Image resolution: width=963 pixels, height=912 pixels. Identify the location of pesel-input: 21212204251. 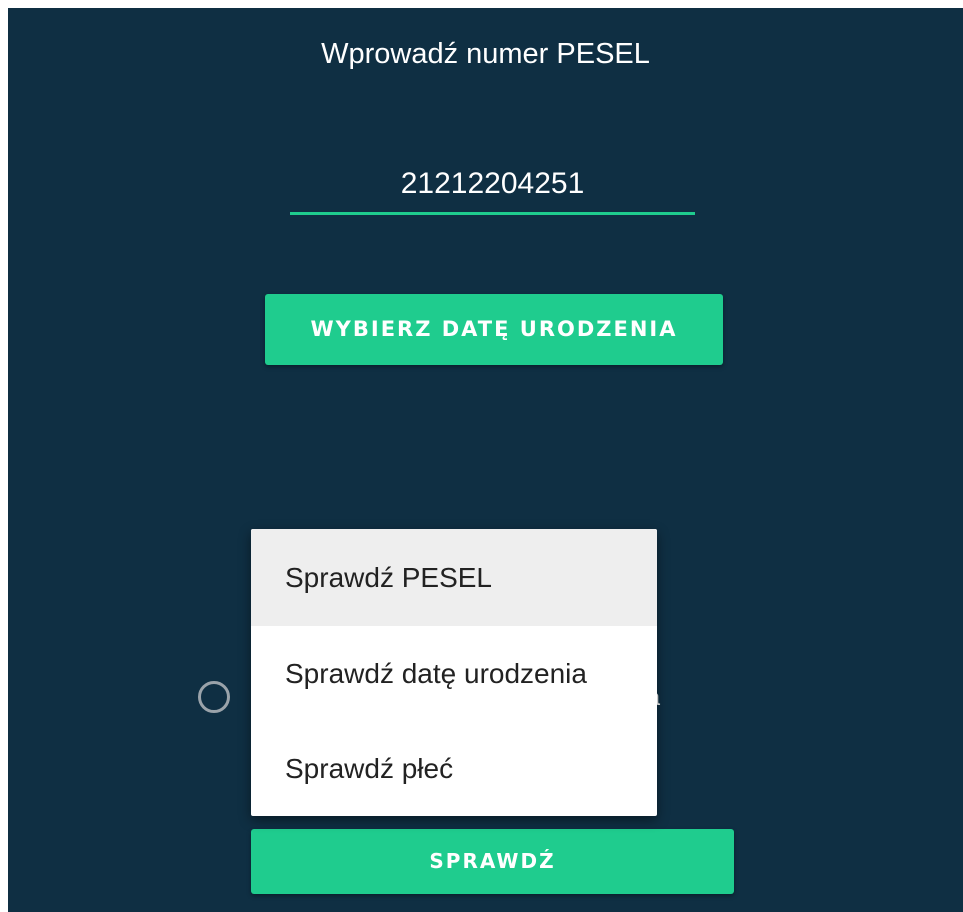
(492, 188).